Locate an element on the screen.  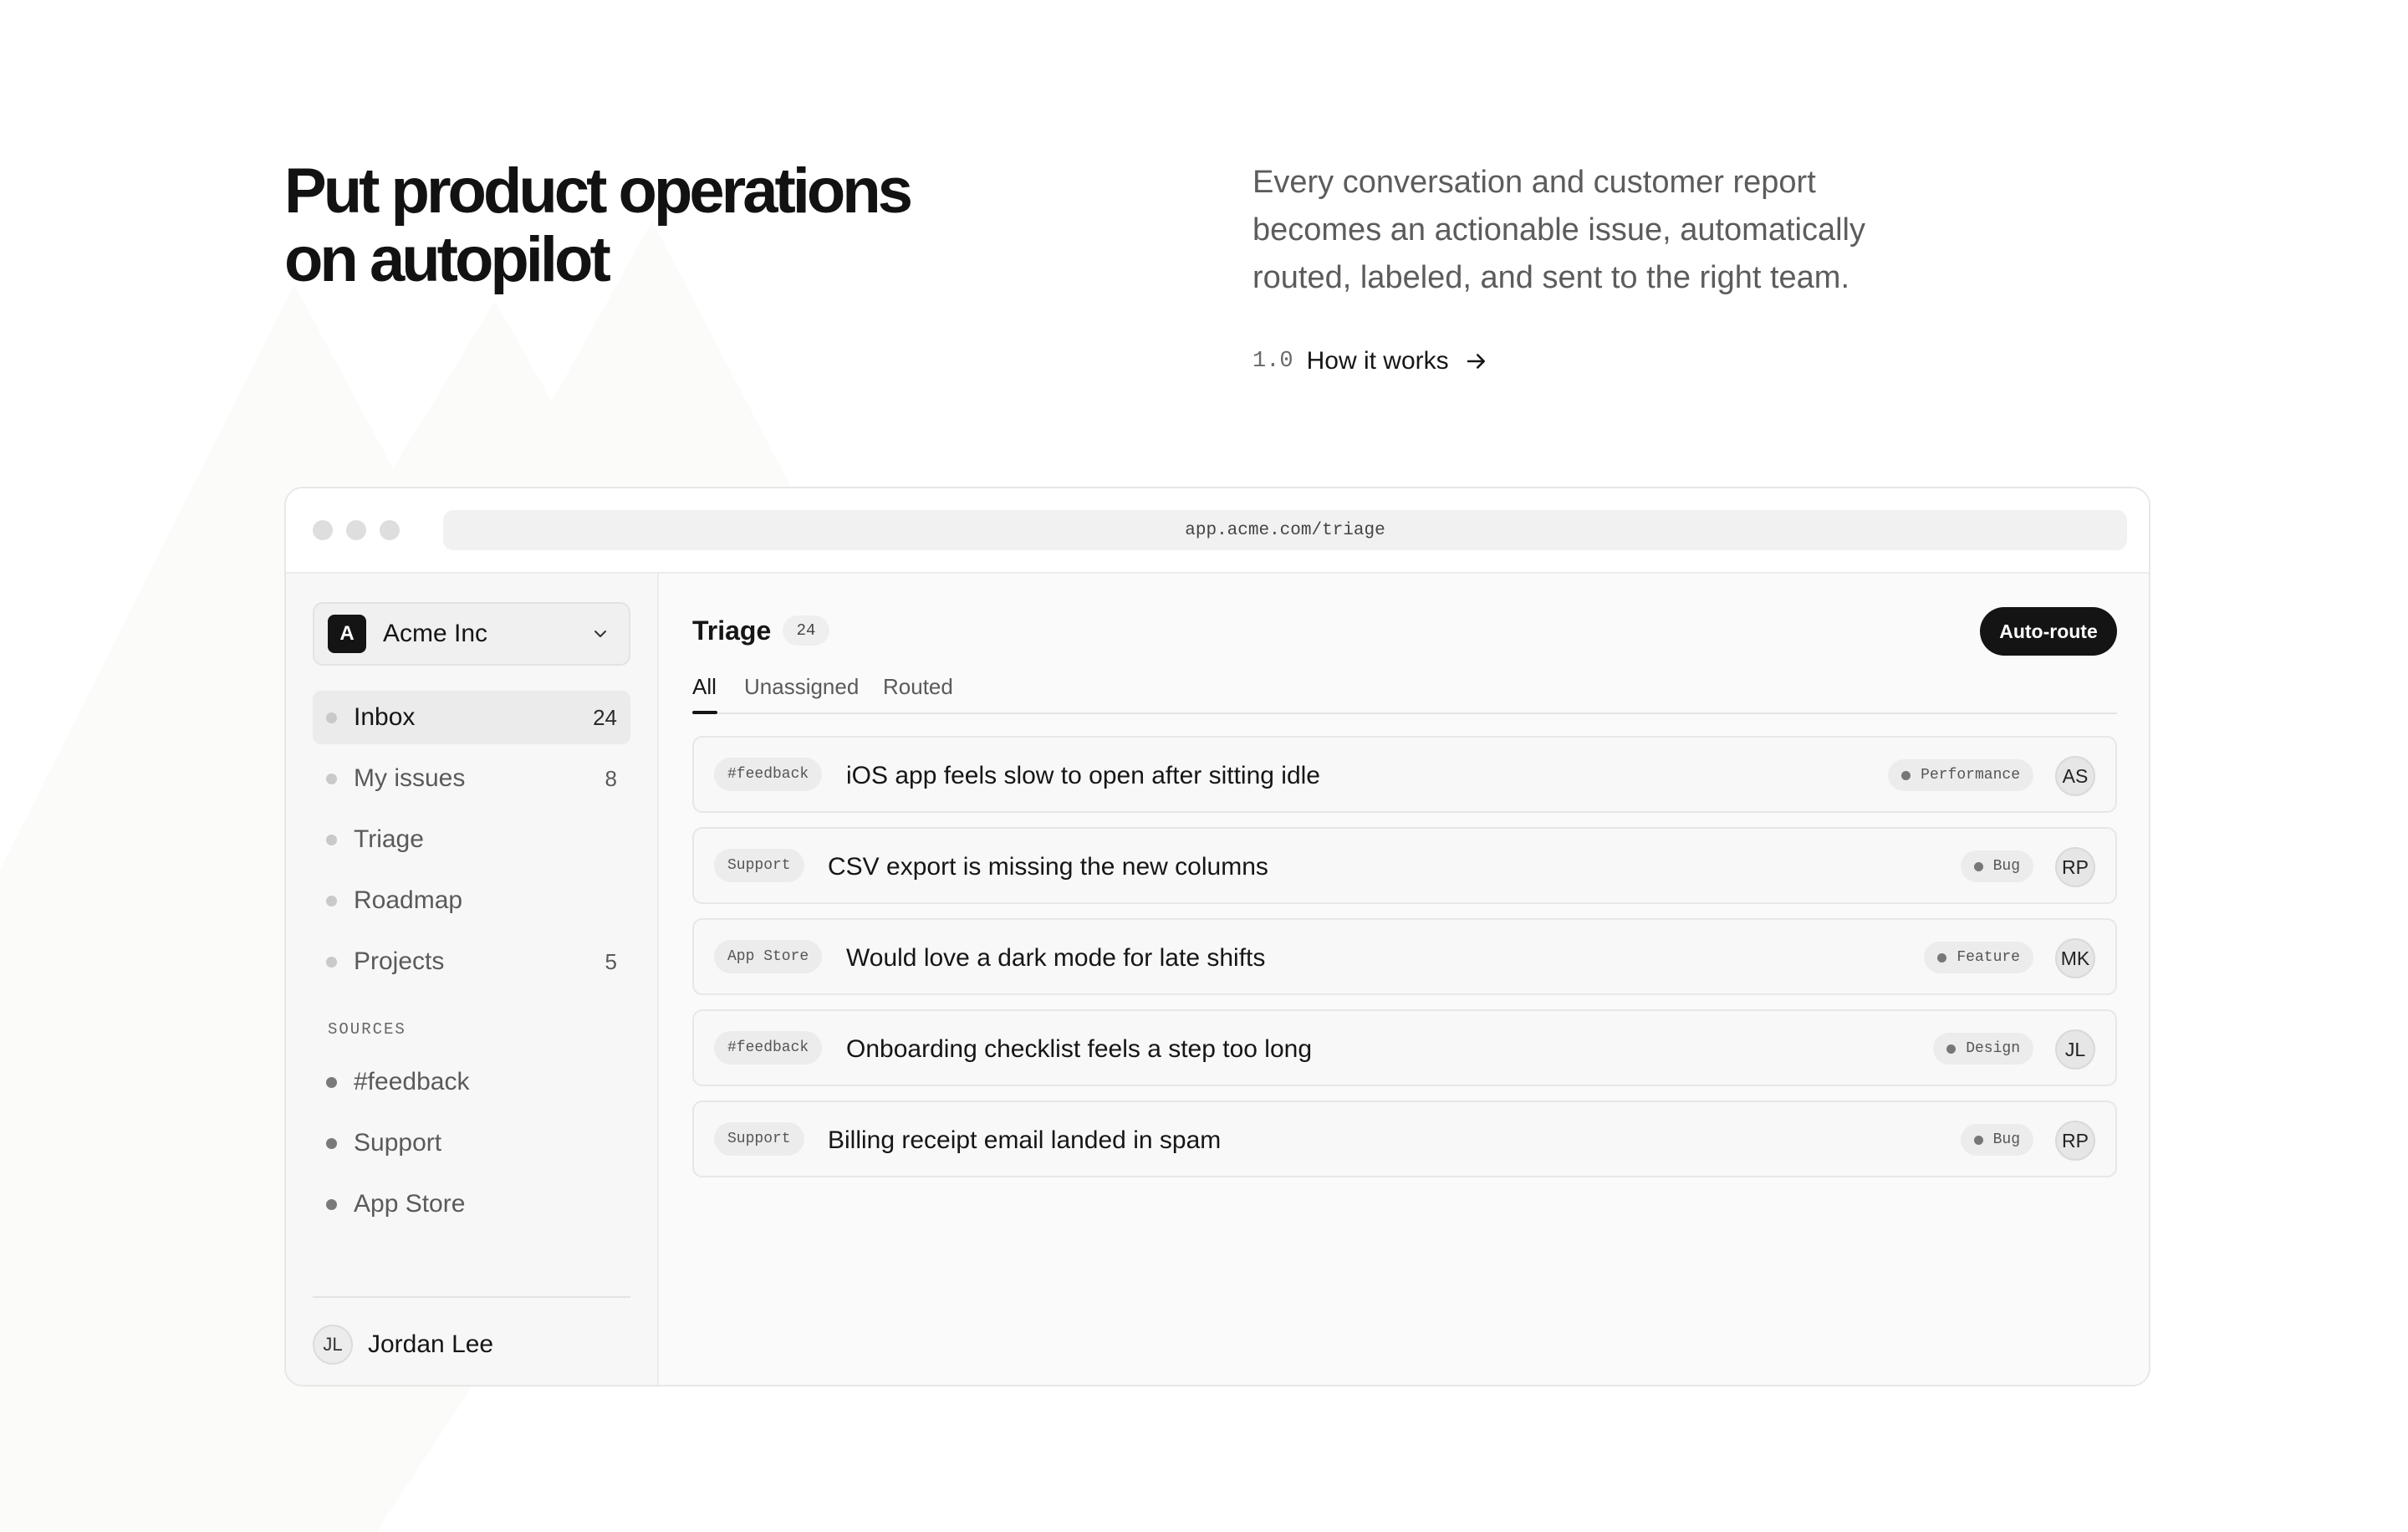
user-profile: JL Jordan Lee is located at coordinates (403, 1344).